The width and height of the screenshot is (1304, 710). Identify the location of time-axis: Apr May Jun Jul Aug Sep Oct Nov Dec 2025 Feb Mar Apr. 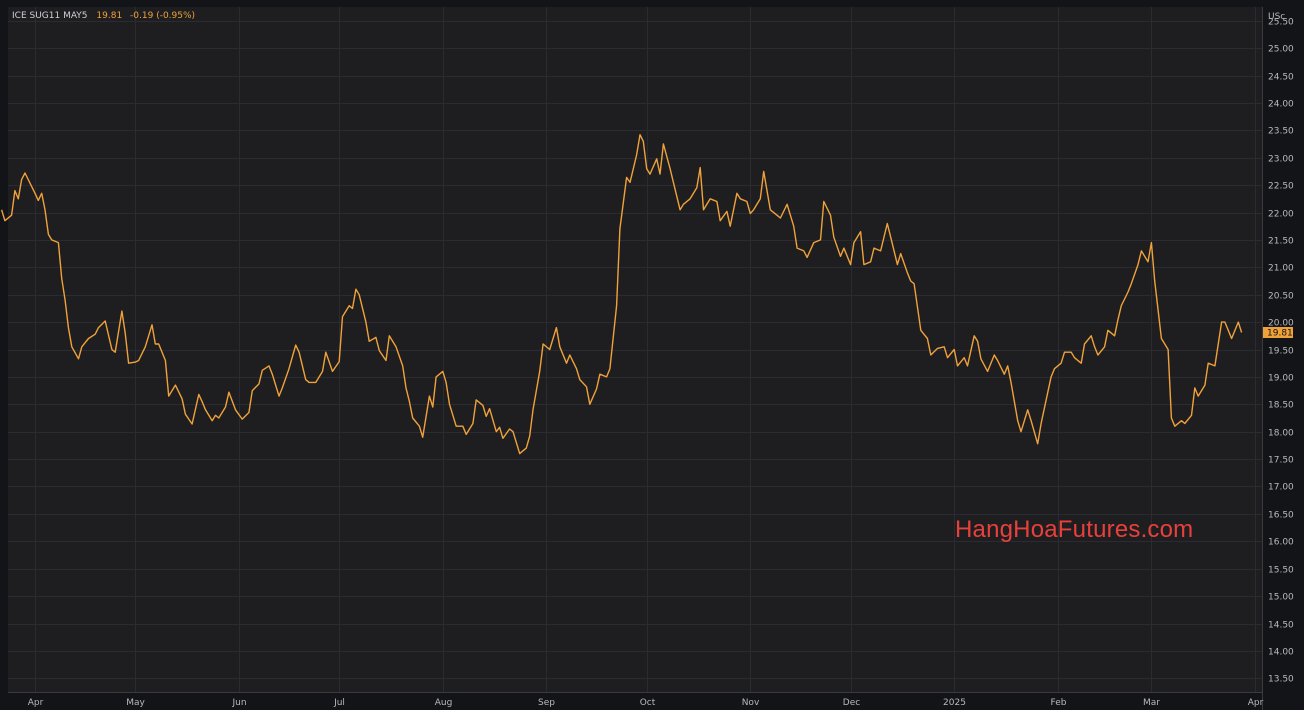
(636, 700).